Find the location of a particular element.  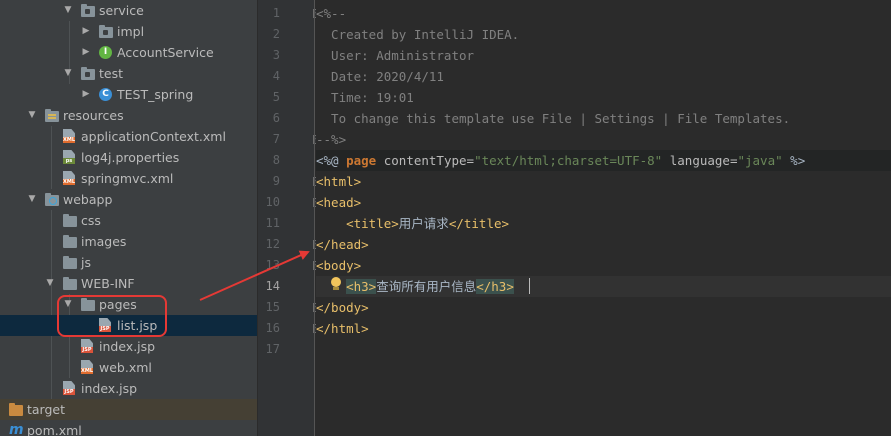

tree-item-target: target is located at coordinates (128, 409).